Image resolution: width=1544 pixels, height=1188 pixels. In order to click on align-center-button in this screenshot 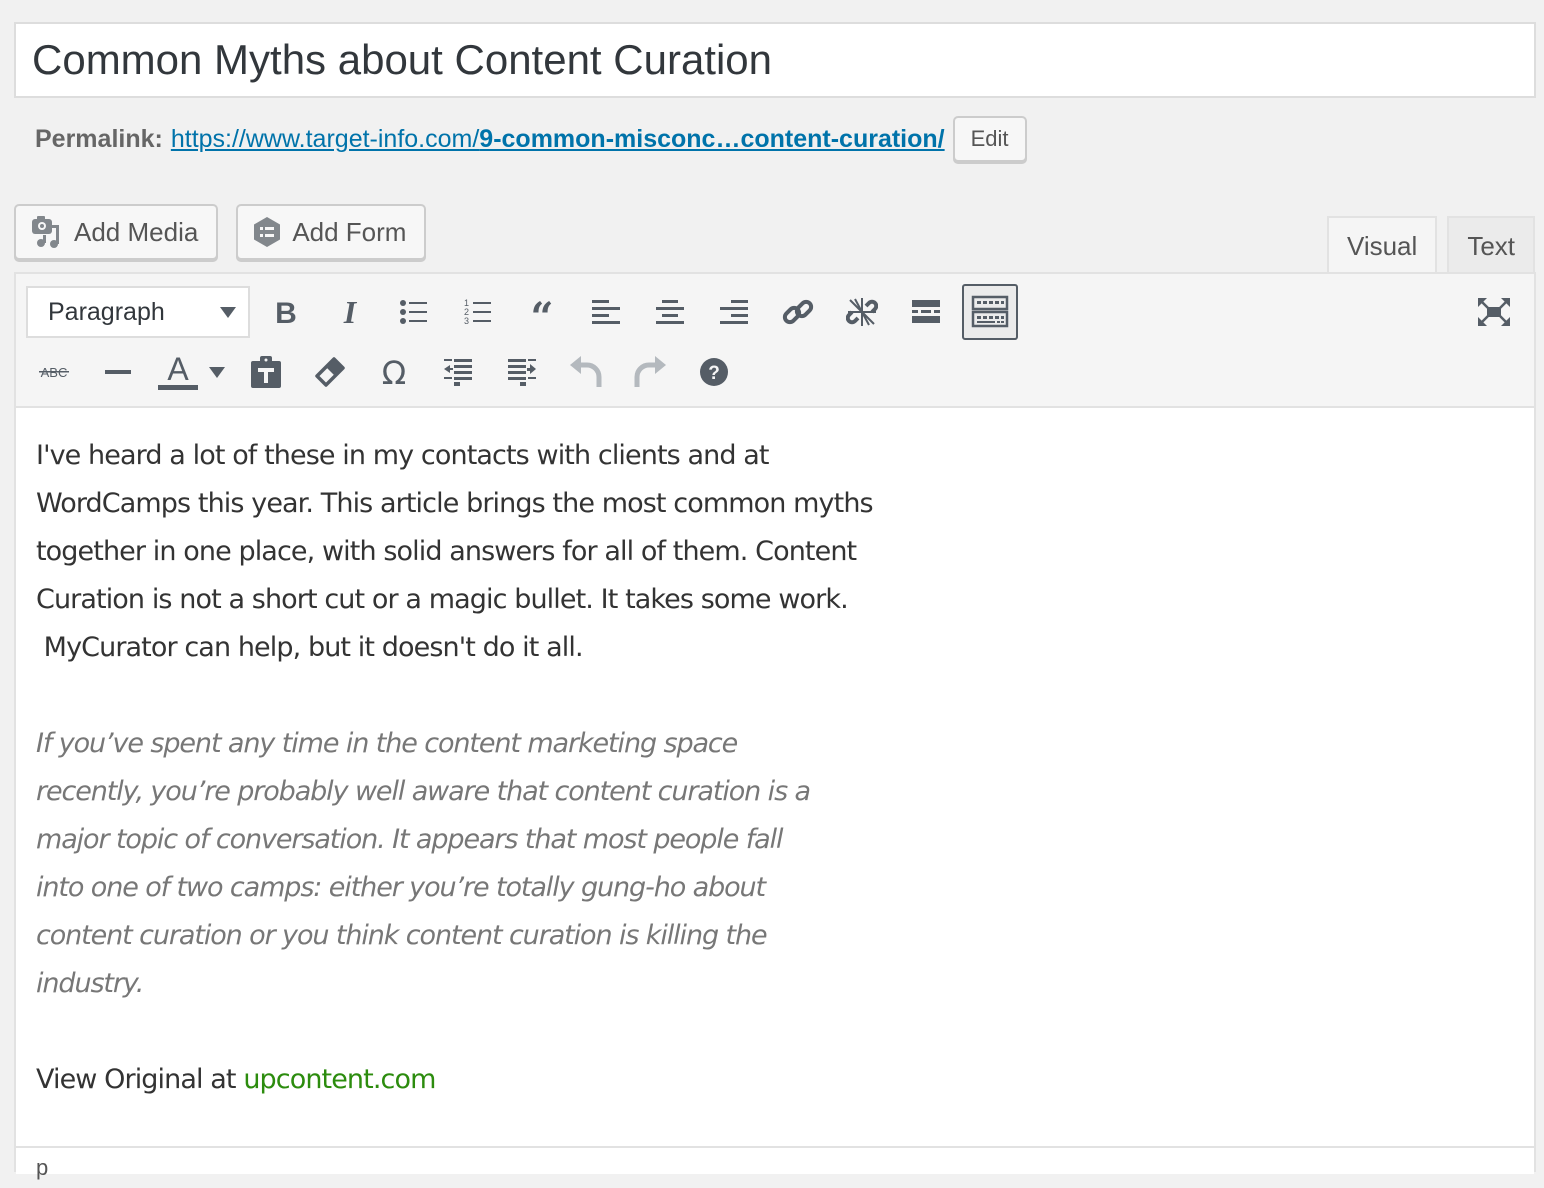, I will do `click(670, 312)`.